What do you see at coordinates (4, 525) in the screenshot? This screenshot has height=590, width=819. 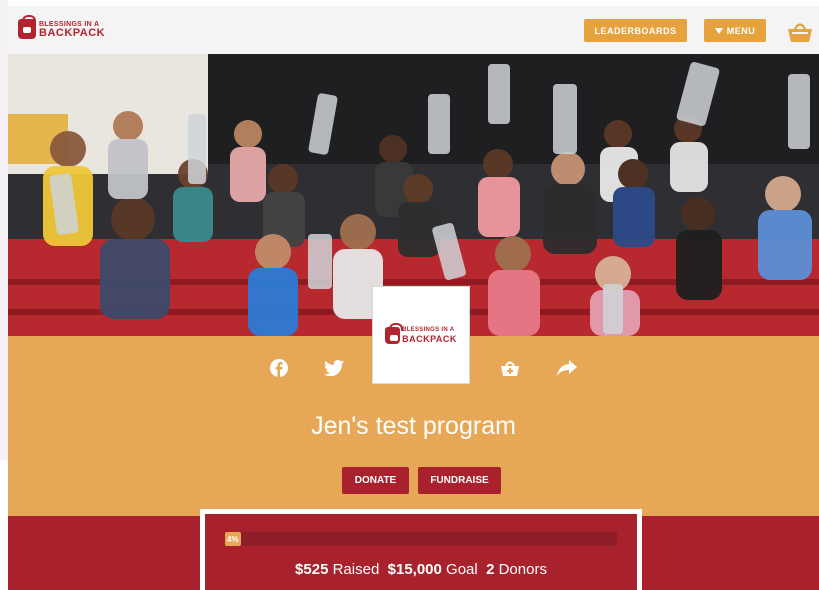 I see `page-margin-lower` at bounding box center [4, 525].